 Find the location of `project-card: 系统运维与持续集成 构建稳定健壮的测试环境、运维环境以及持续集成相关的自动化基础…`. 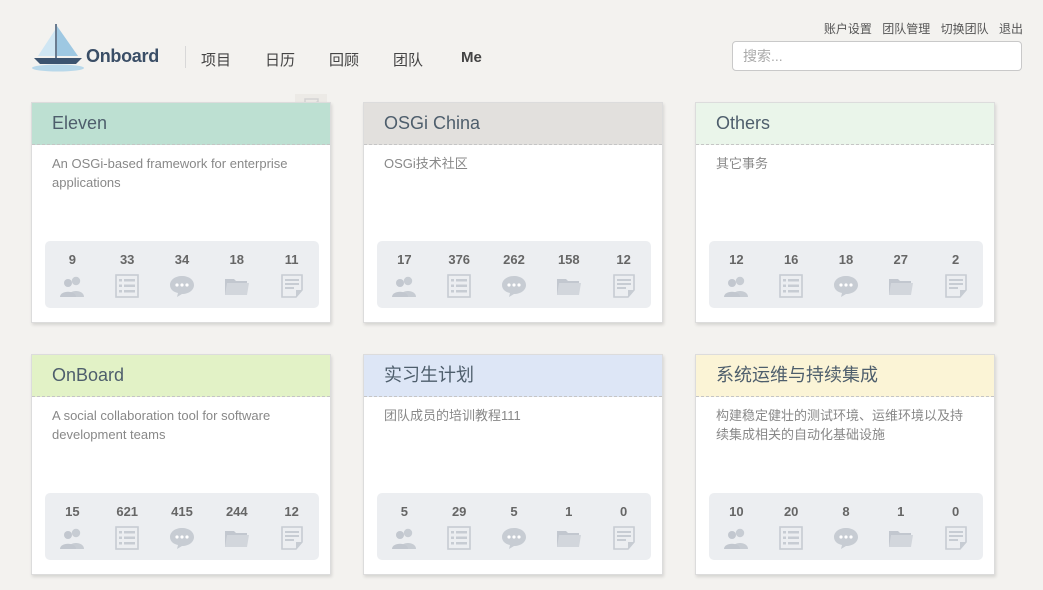

project-card: 系统运维与持续集成 构建稳定健壮的测试环境、运维环境以及持续集成相关的自动化基础… is located at coordinates (845, 464).